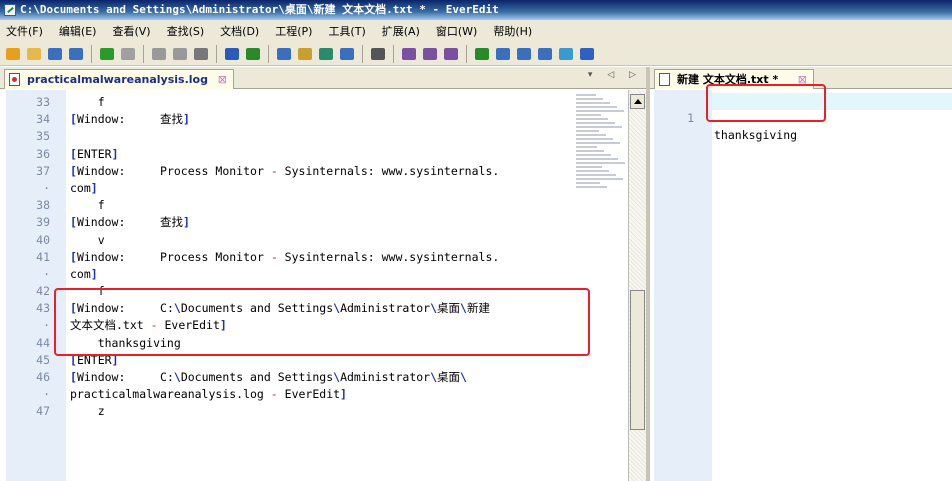  Describe the element at coordinates (253, 54) in the screenshot. I see `wrap-icon` at that location.